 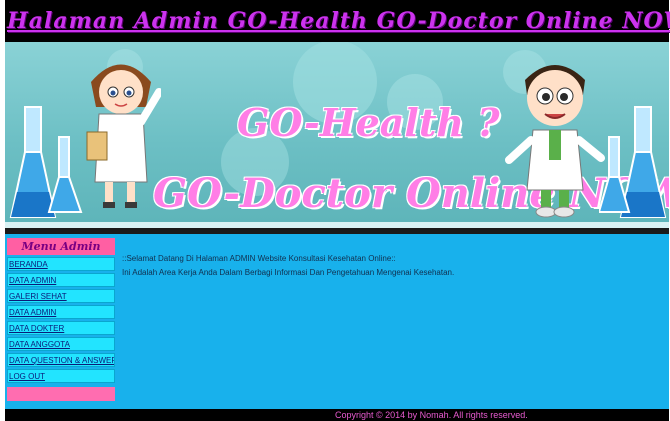 What do you see at coordinates (61, 376) in the screenshot?
I see `menu-item-logout: LOG OUT` at bounding box center [61, 376].